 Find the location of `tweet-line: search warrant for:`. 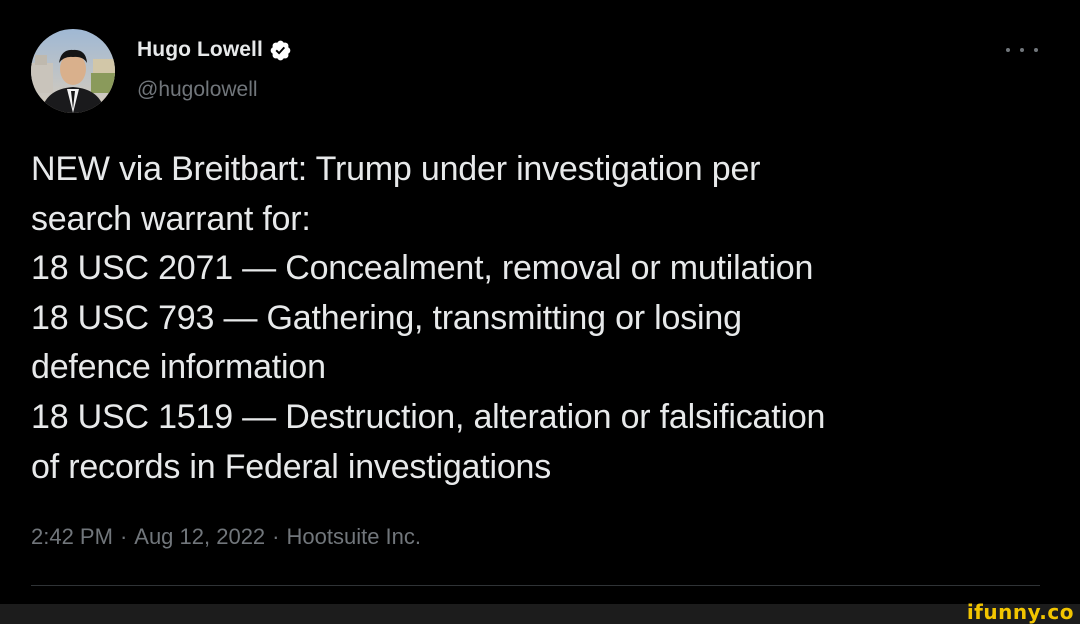

tweet-line: search warrant for: is located at coordinates (171, 218).